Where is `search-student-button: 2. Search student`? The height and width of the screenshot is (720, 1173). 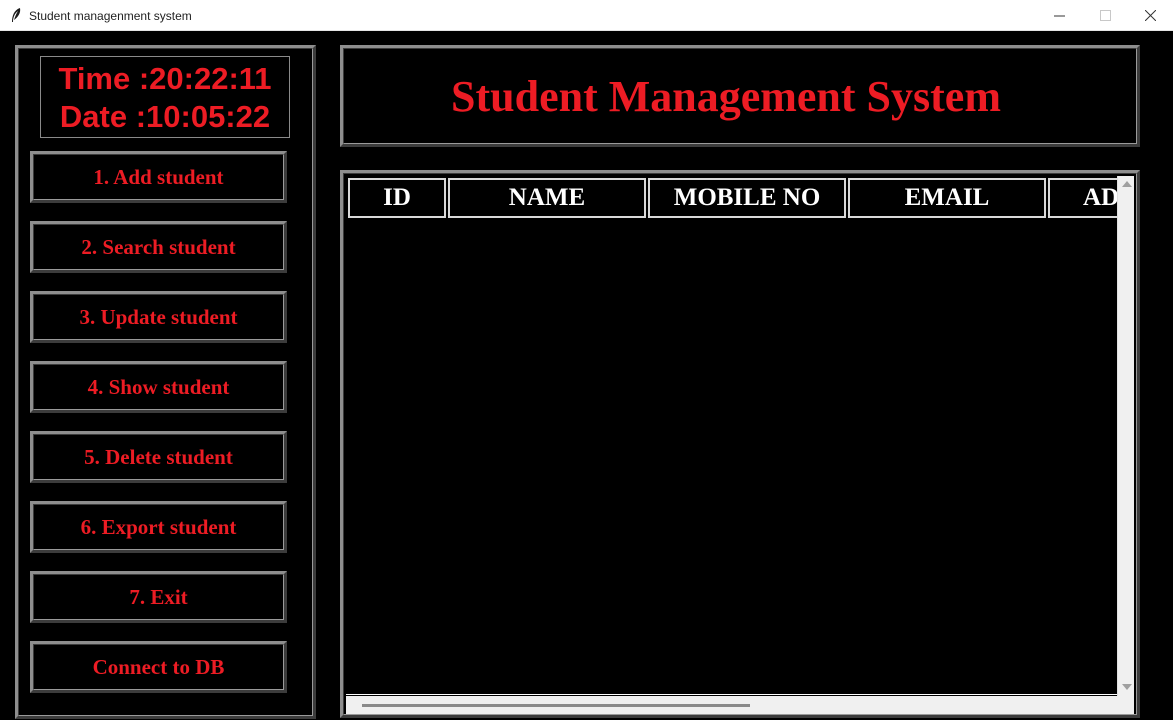 search-student-button: 2. Search student is located at coordinates (158, 247).